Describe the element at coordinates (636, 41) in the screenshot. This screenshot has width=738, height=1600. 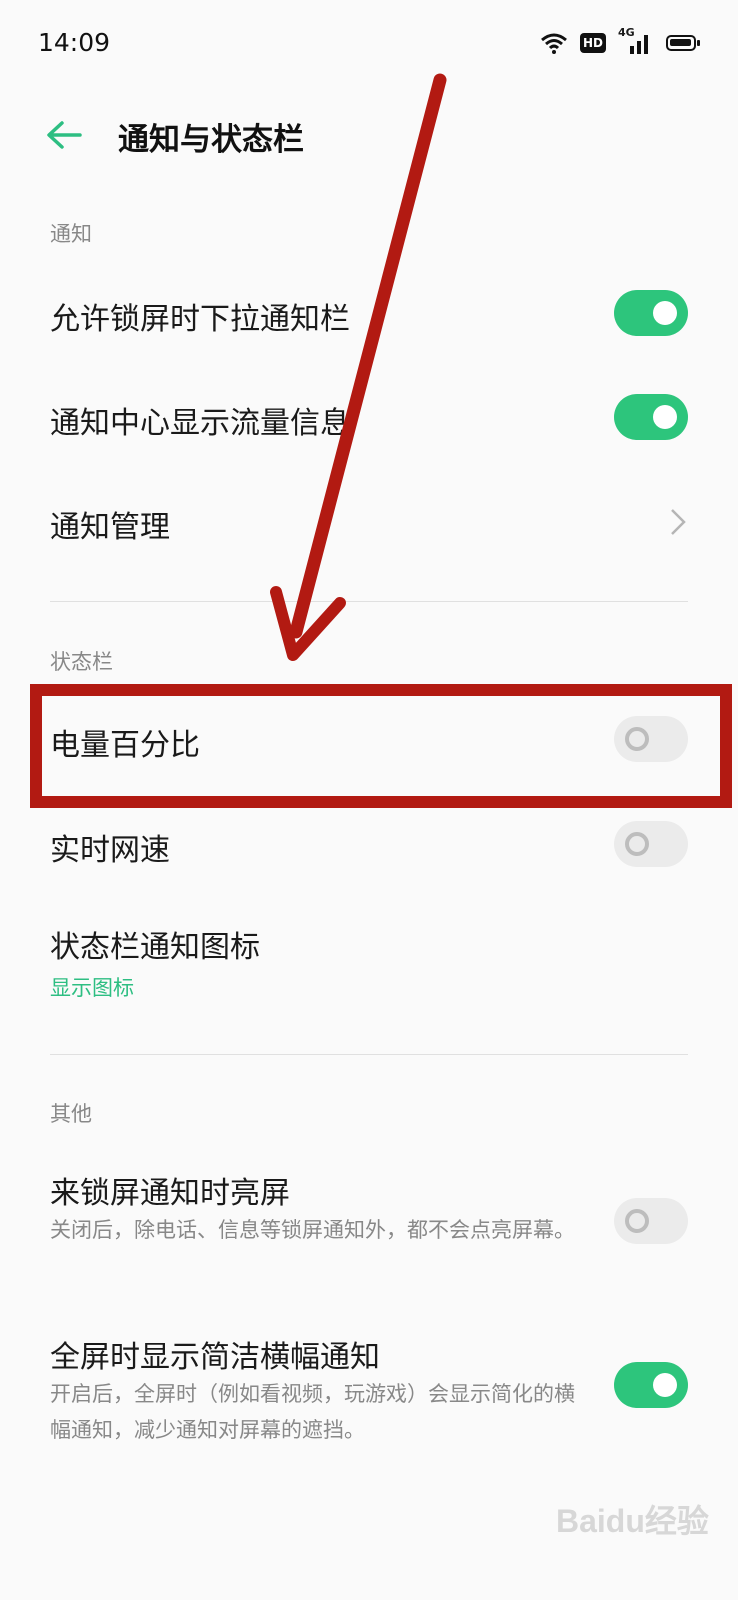
I see `signal-icon: 4G` at that location.